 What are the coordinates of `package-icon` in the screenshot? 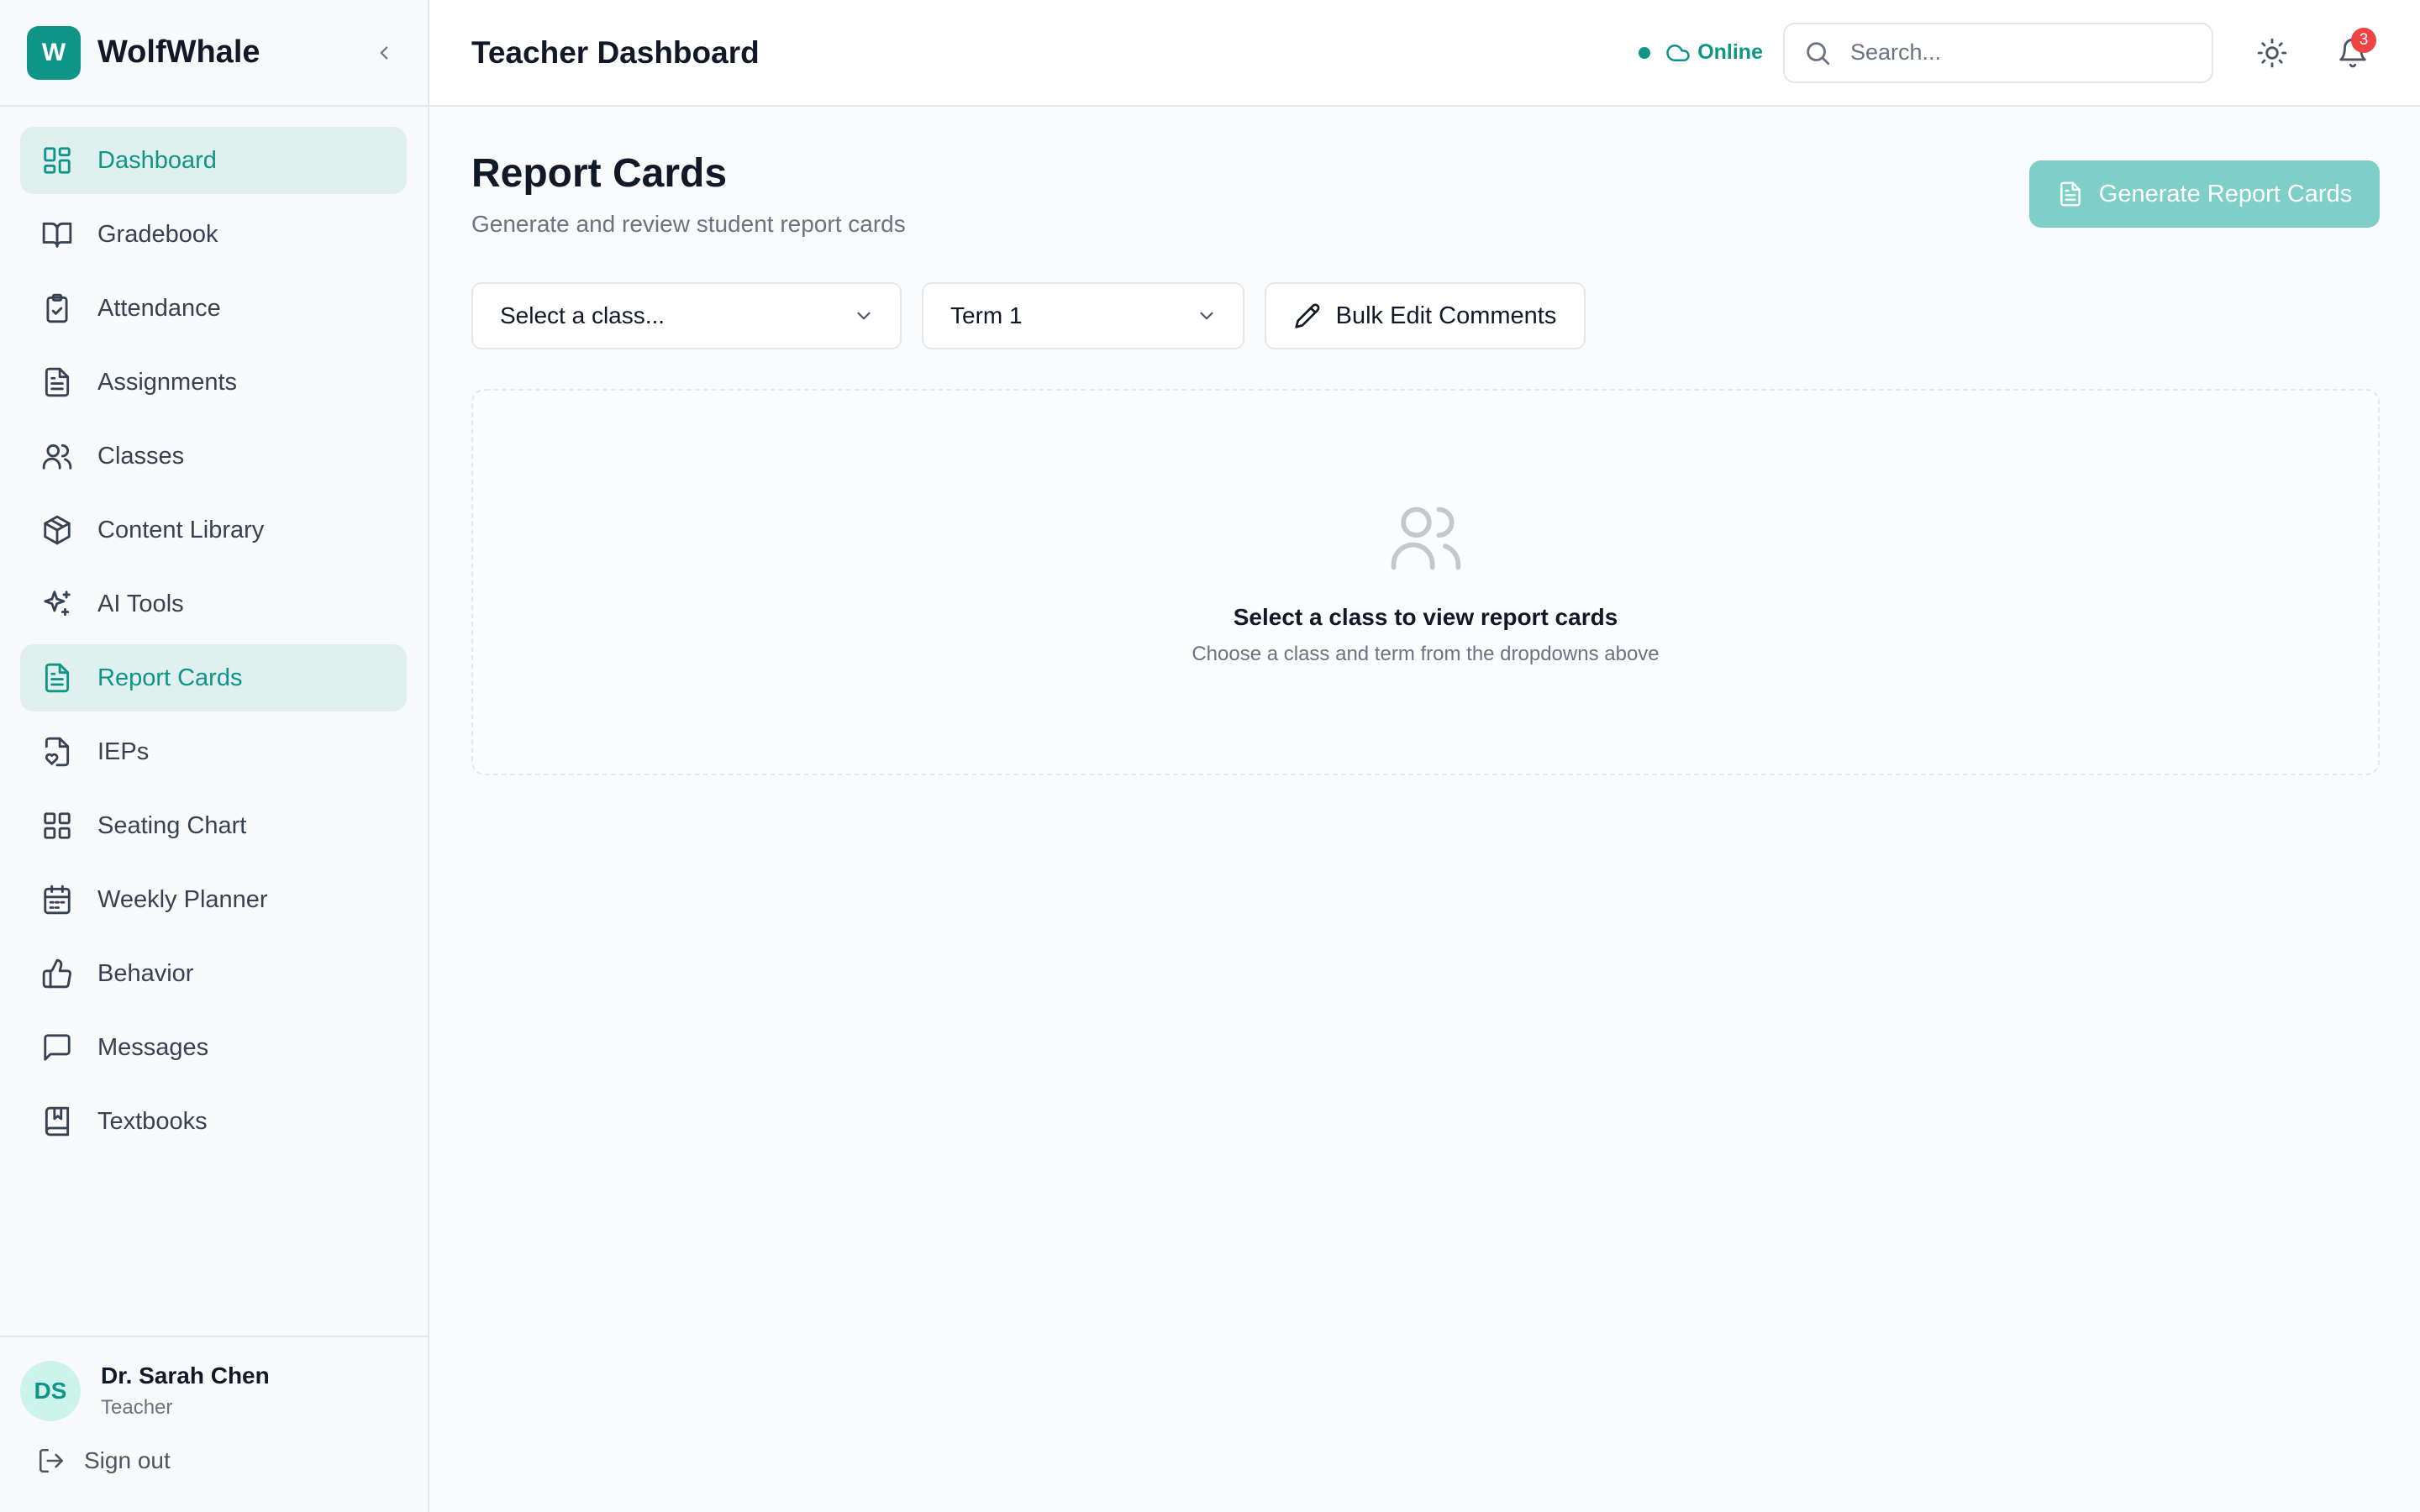 It's located at (57, 530).